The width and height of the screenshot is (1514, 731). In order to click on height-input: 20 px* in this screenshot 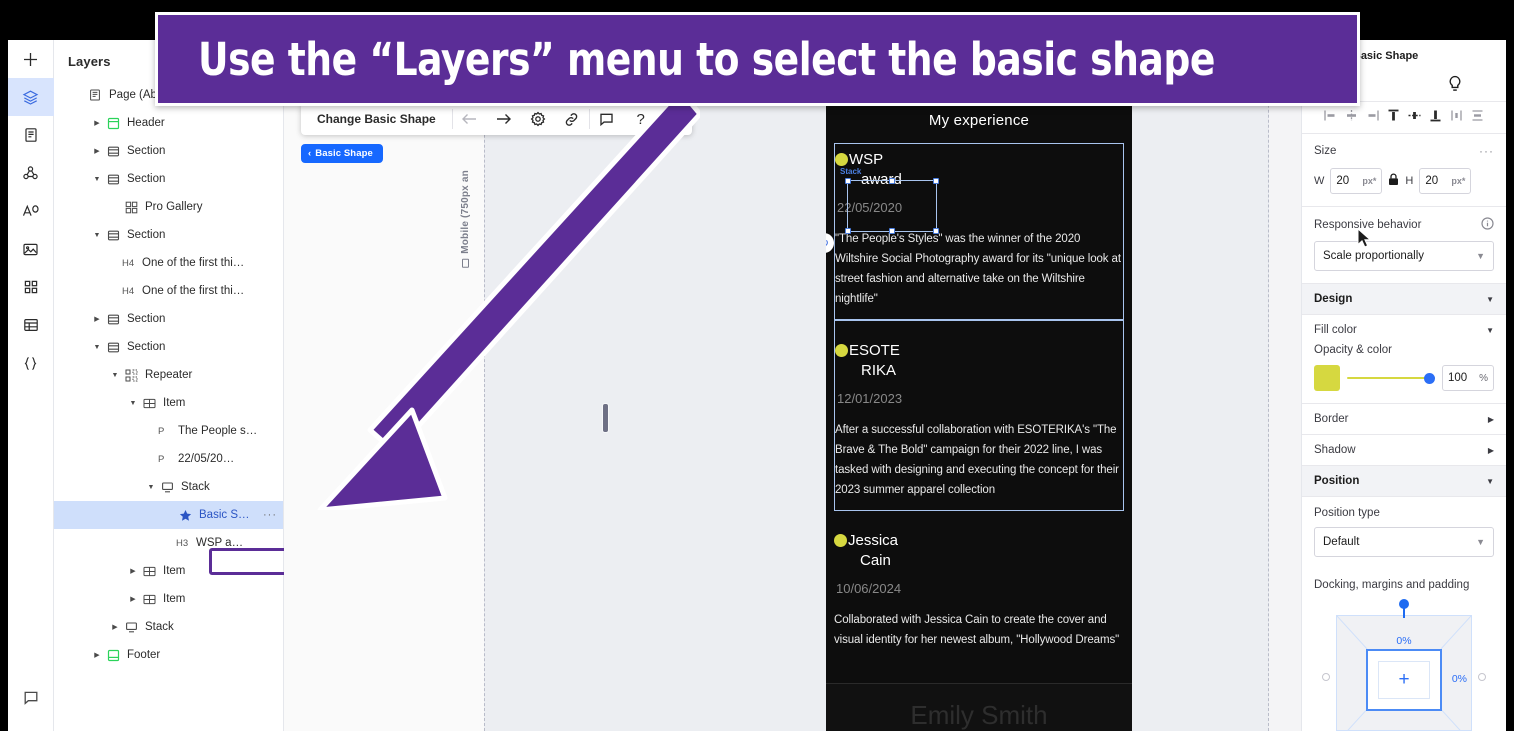, I will do `click(1445, 181)`.